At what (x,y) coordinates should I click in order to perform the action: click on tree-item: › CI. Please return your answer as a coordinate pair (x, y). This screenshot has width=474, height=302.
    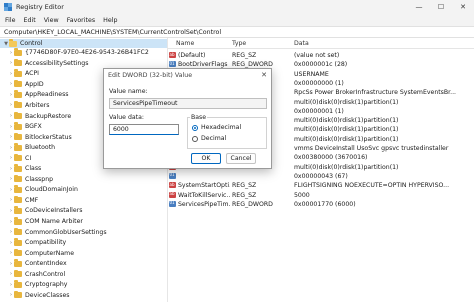
    Looking at the image, I should click on (19, 158).